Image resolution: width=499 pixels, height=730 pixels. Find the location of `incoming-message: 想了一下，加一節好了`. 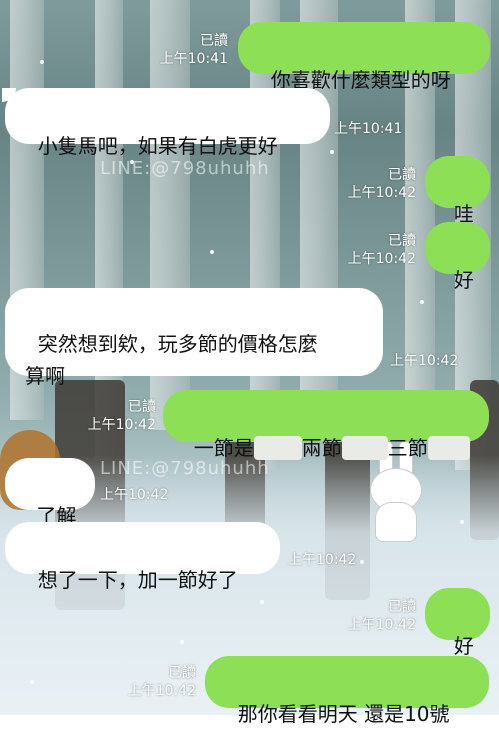

incoming-message: 想了一下，加一節好了 is located at coordinates (142, 557).